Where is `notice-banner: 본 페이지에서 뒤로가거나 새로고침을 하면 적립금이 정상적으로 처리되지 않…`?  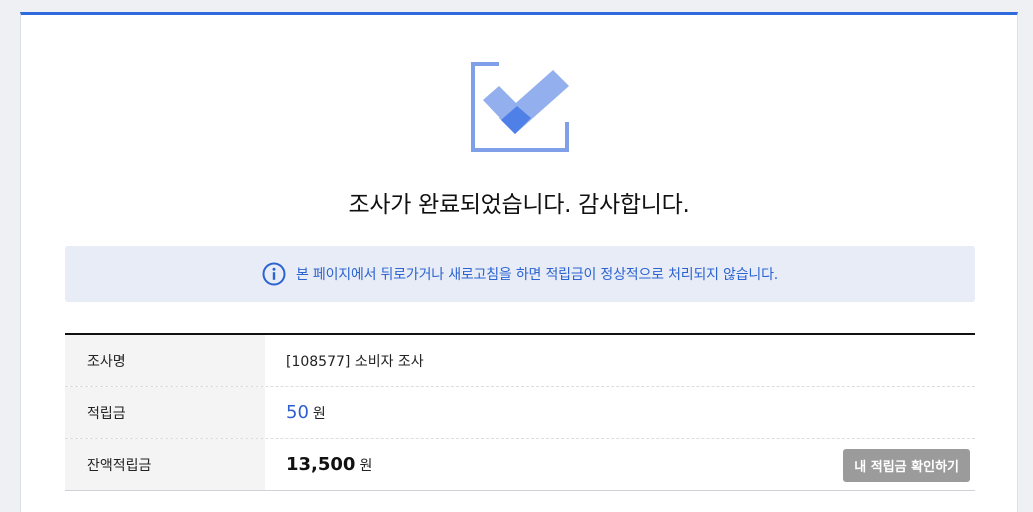 notice-banner: 본 페이지에서 뒤로가거나 새로고침을 하면 적립금이 정상적으로 처리되지 않… is located at coordinates (520, 274).